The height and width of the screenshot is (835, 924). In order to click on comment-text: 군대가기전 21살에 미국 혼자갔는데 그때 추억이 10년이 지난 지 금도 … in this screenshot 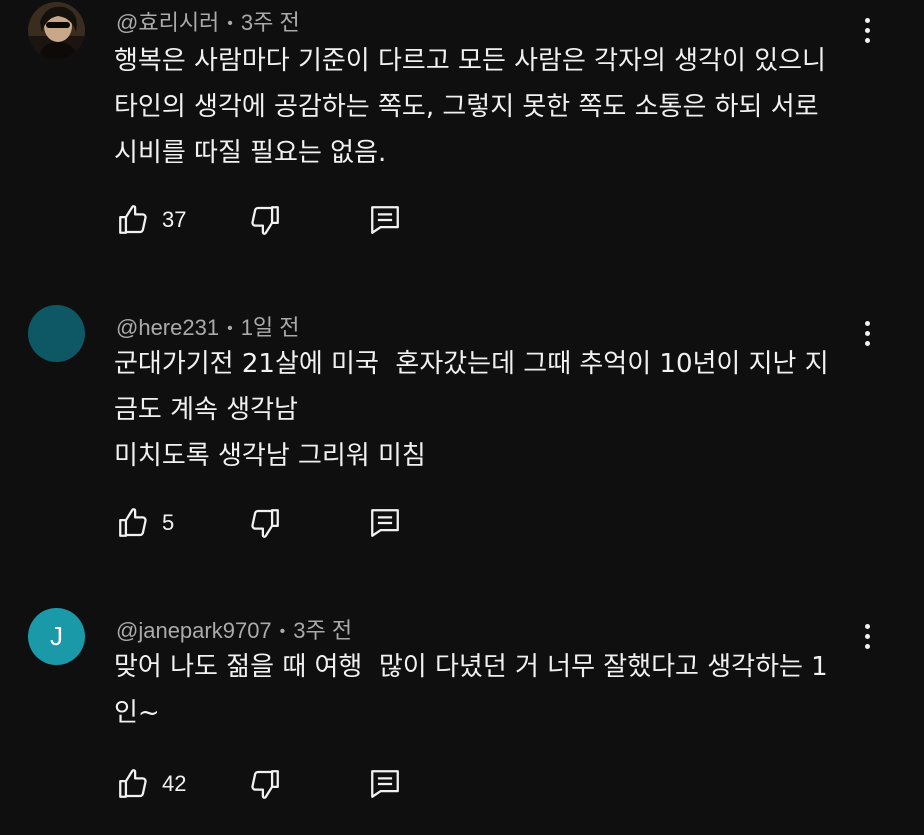, I will do `click(471, 410)`.